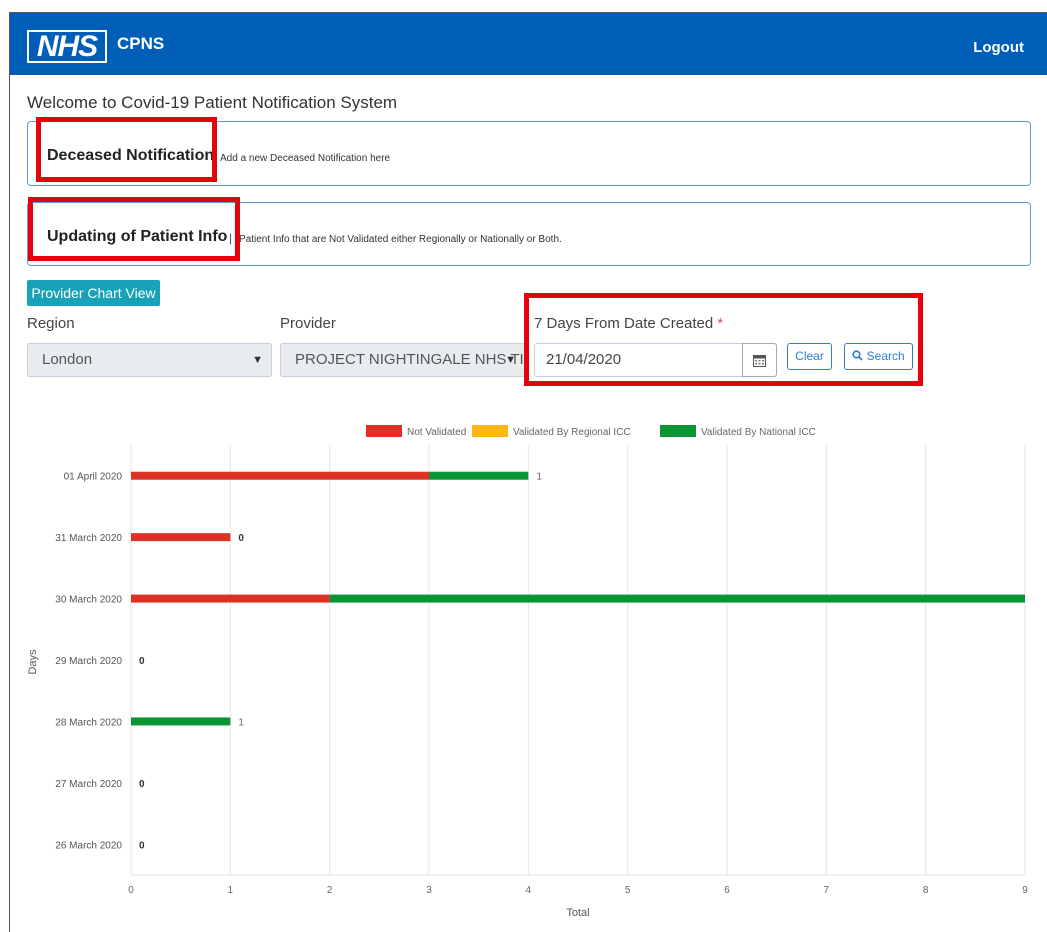 The width and height of the screenshot is (1047, 932). I want to click on search-button-label: Search, so click(885, 356).